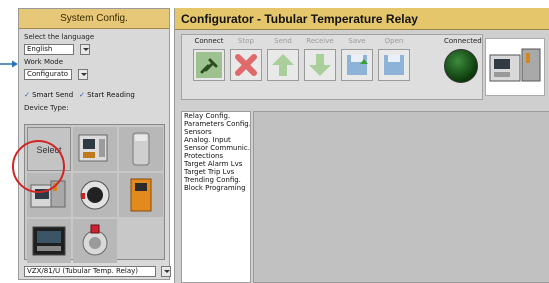 The width and height of the screenshot is (549, 283). I want to click on device-tile-cylinder-sensor, so click(141, 149).